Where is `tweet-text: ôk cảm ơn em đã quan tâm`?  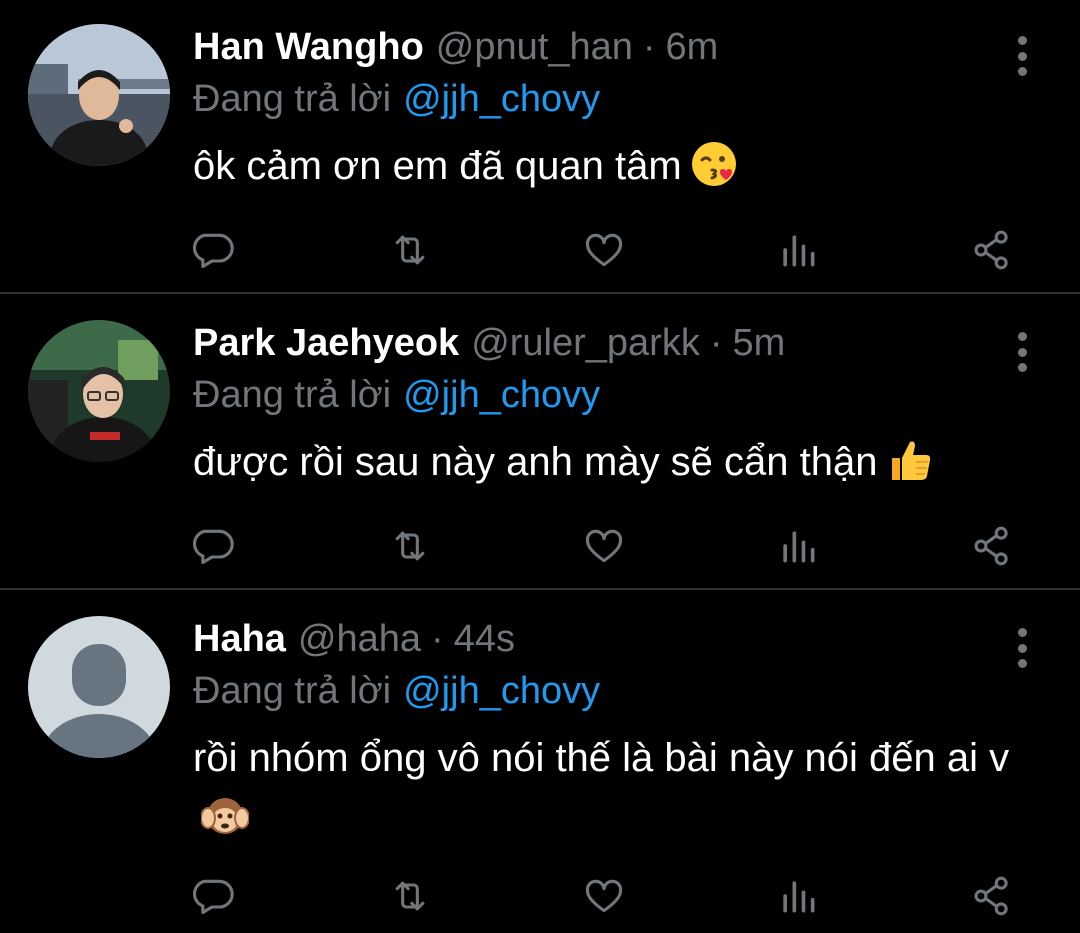 tweet-text: ôk cảm ơn em đã quan tâm is located at coordinates (613, 166).